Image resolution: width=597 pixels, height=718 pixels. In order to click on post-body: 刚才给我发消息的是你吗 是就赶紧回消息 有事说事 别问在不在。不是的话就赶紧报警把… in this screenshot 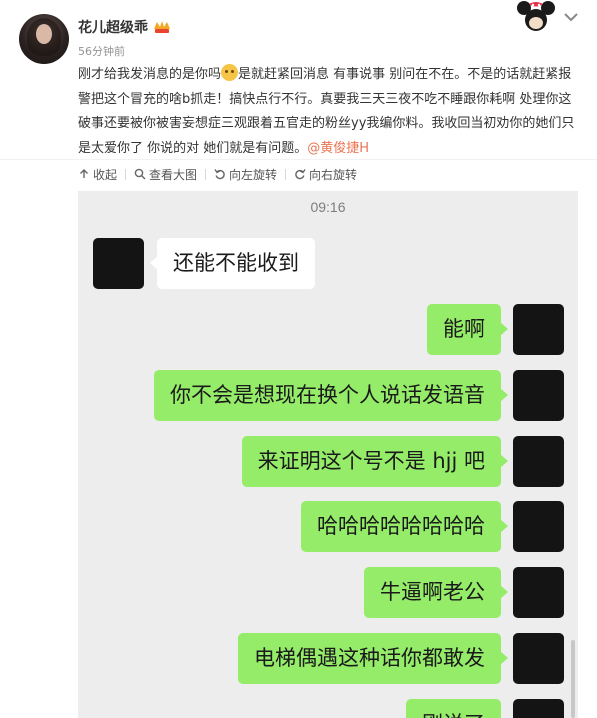, I will do `click(330, 112)`.